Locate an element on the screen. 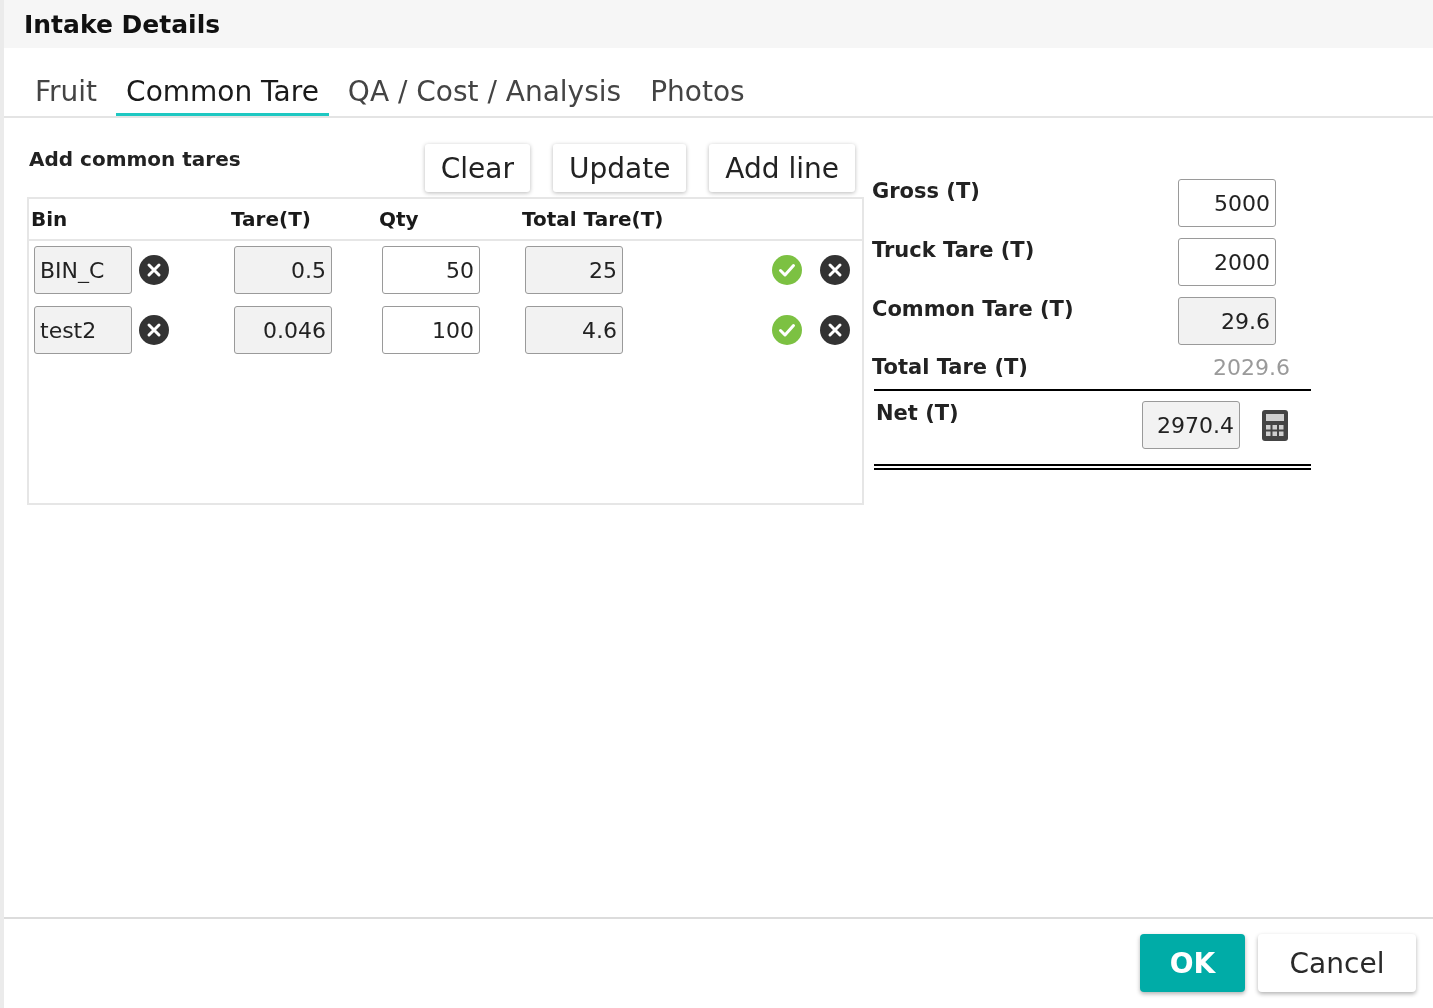 This screenshot has width=1433, height=1008. calculator-icon is located at coordinates (1275, 425).